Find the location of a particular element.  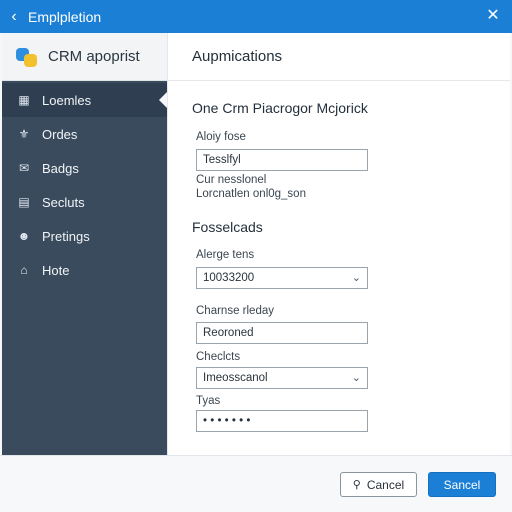

footer-bar: ⚲ Cancel Sancel is located at coordinates (256, 483).